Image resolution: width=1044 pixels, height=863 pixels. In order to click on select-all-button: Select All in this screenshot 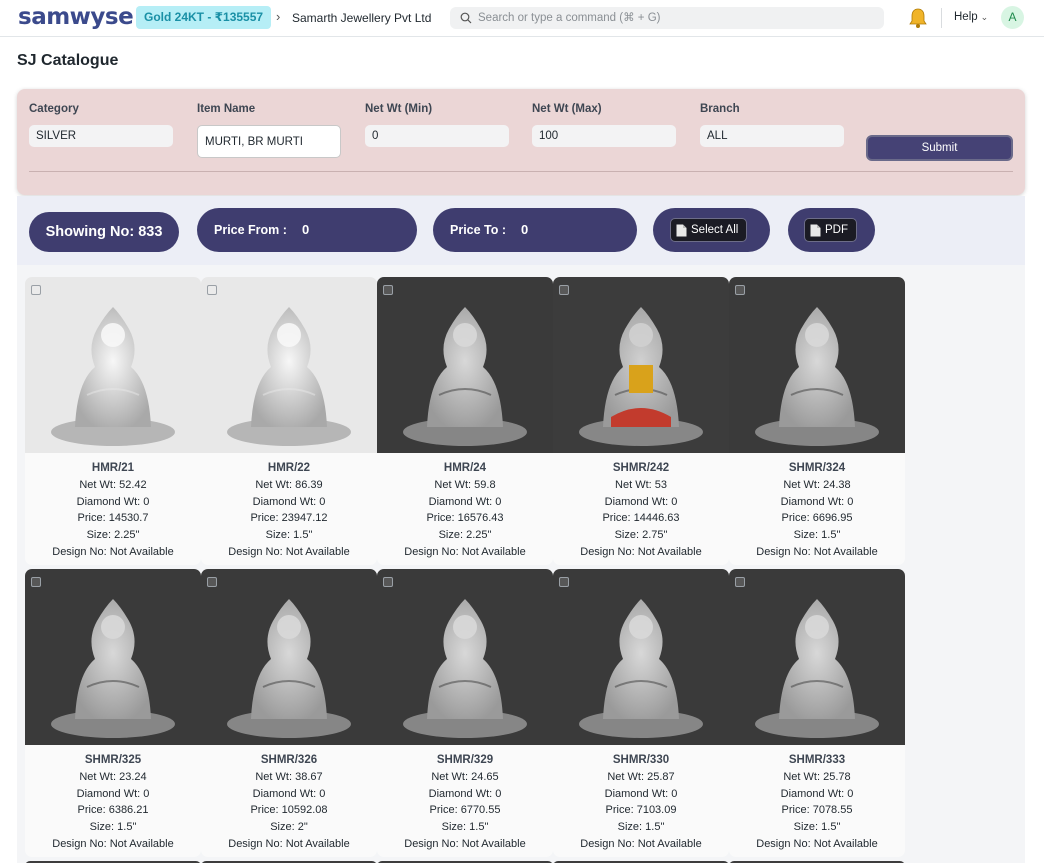, I will do `click(709, 230)`.